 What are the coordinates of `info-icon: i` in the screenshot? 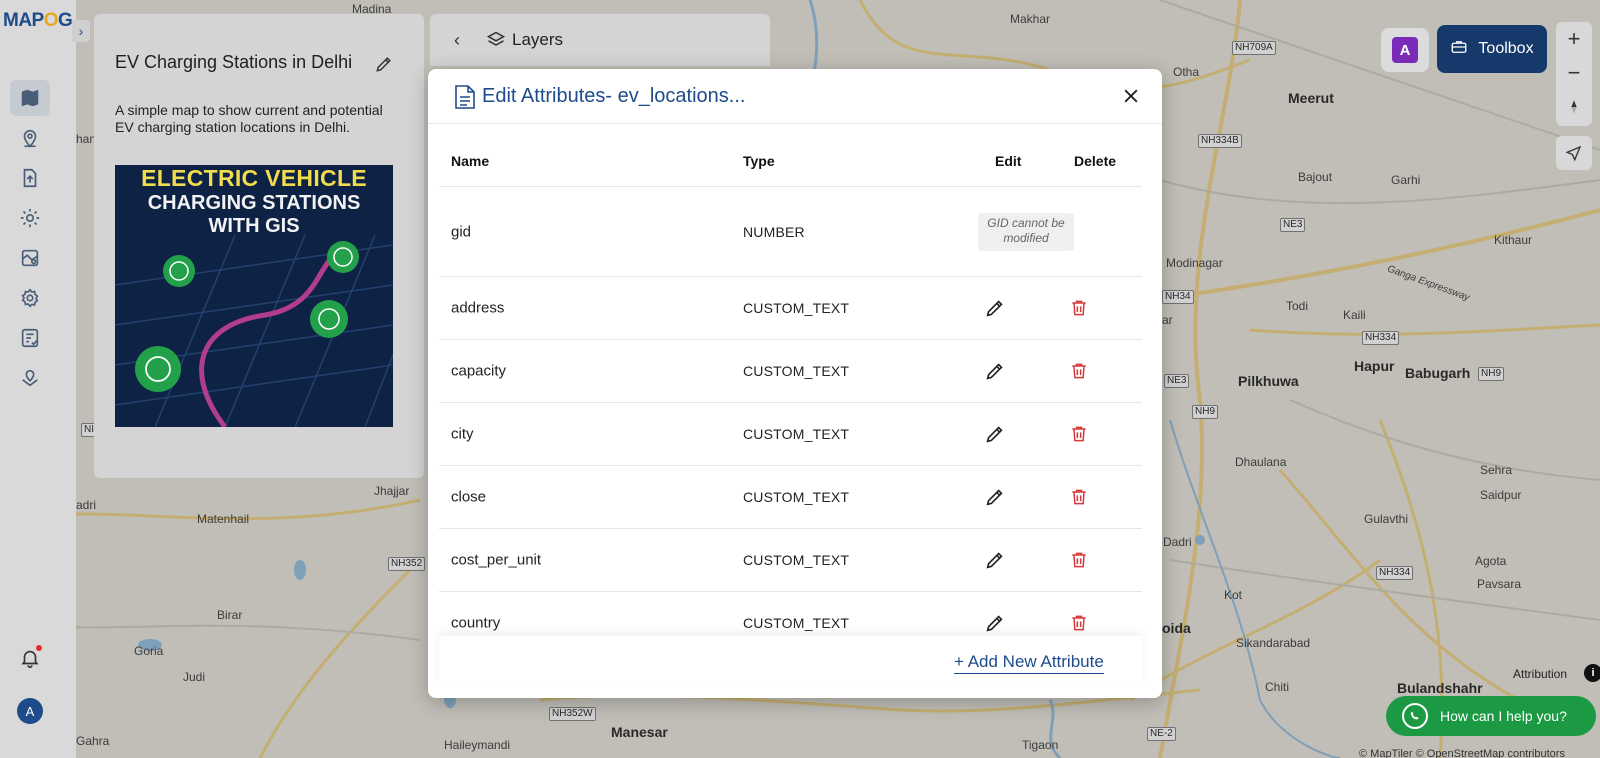 It's located at (1592, 673).